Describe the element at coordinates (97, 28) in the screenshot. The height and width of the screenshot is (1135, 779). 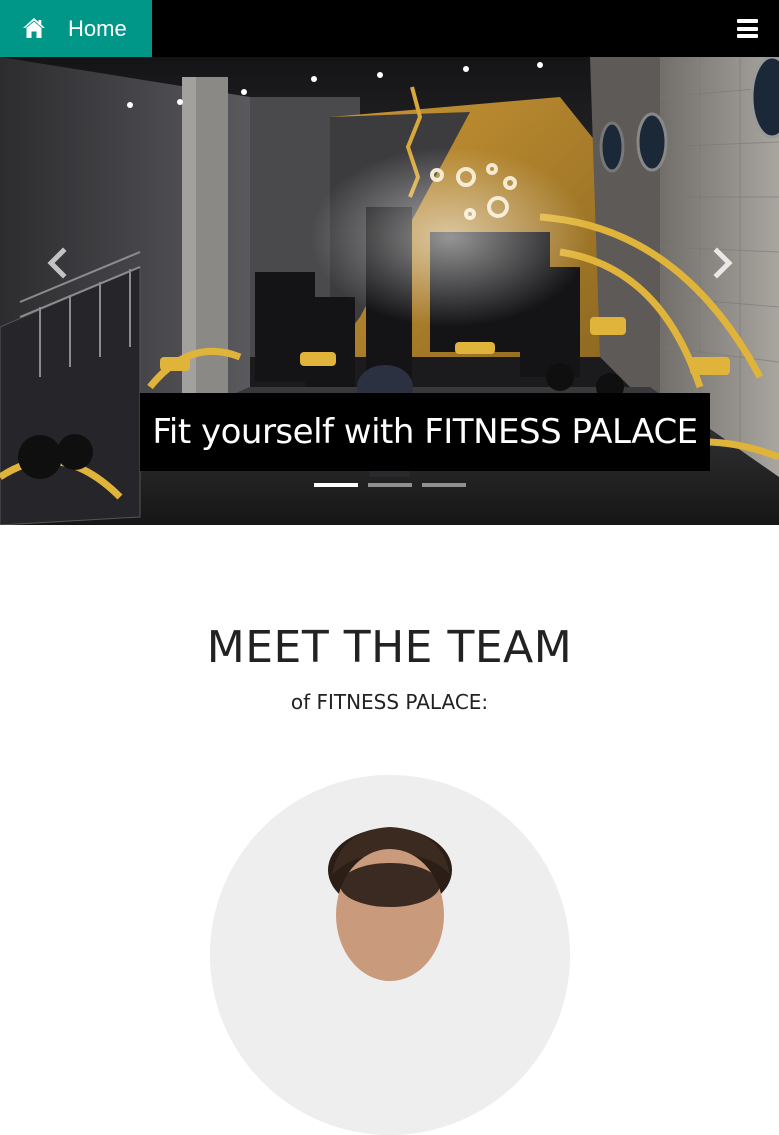
I see `home-nav-label: Home` at that location.